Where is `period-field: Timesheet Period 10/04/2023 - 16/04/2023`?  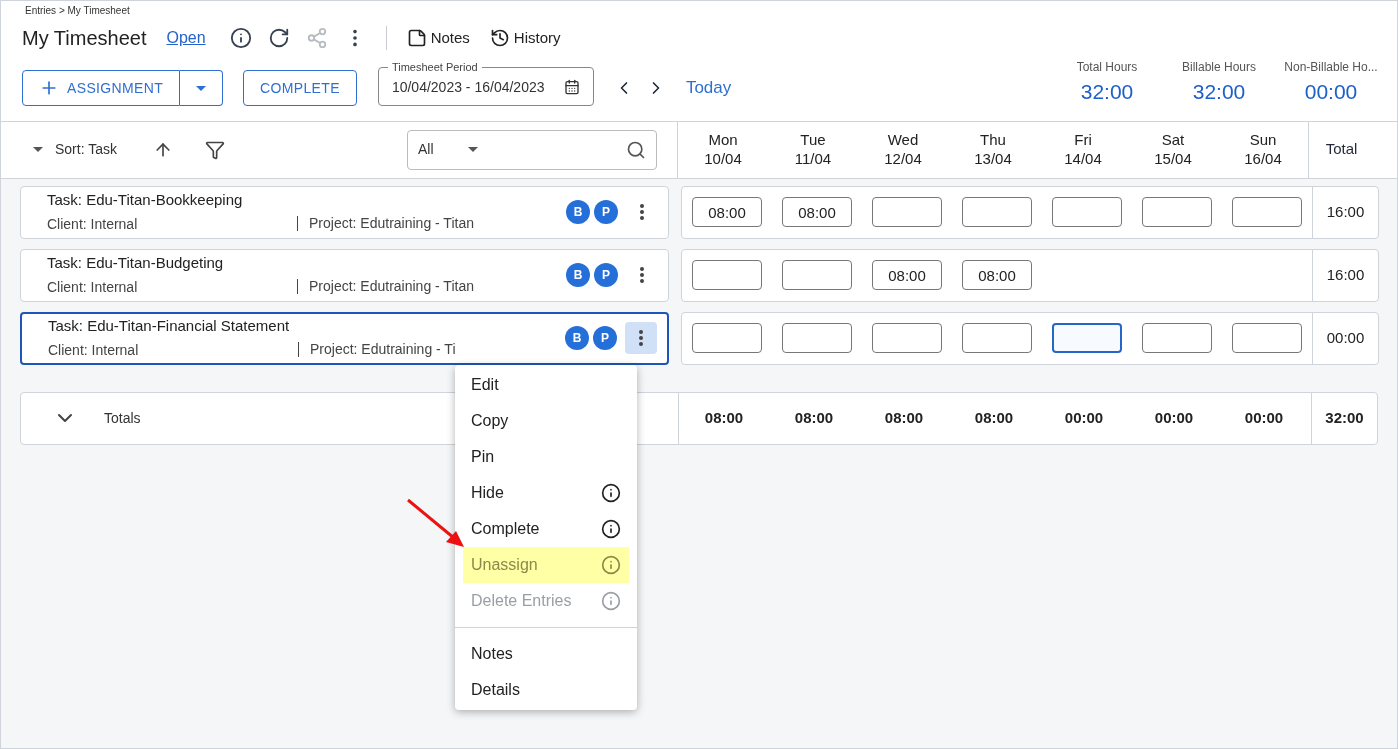
period-field: Timesheet Period 10/04/2023 - 16/04/2023 is located at coordinates (485, 84).